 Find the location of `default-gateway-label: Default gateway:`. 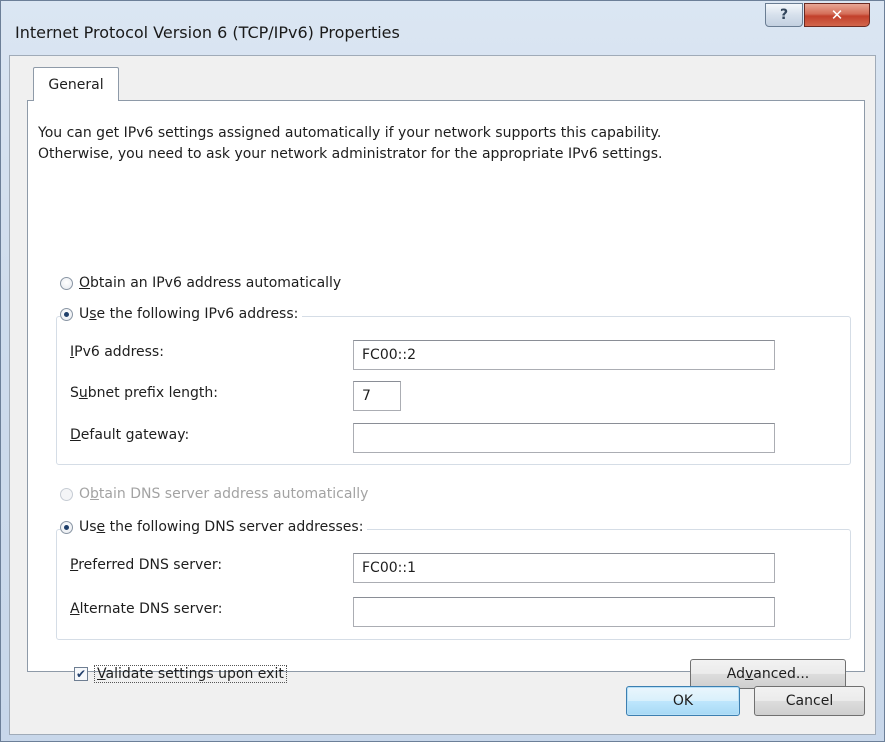

default-gateway-label: Default gateway: is located at coordinates (130, 435).